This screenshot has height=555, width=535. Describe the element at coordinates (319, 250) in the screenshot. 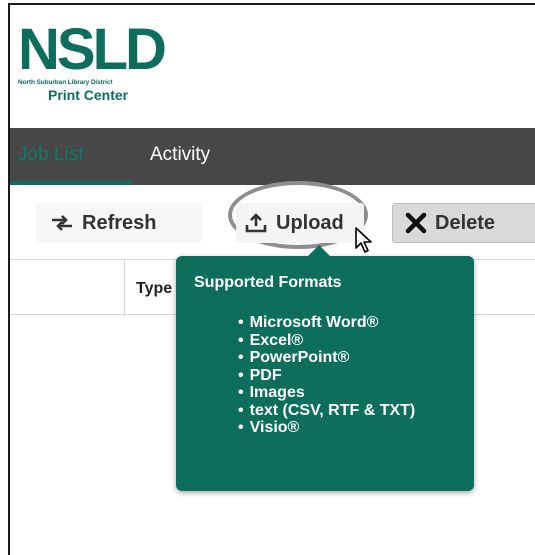

I see `tooltip-arrow` at that location.